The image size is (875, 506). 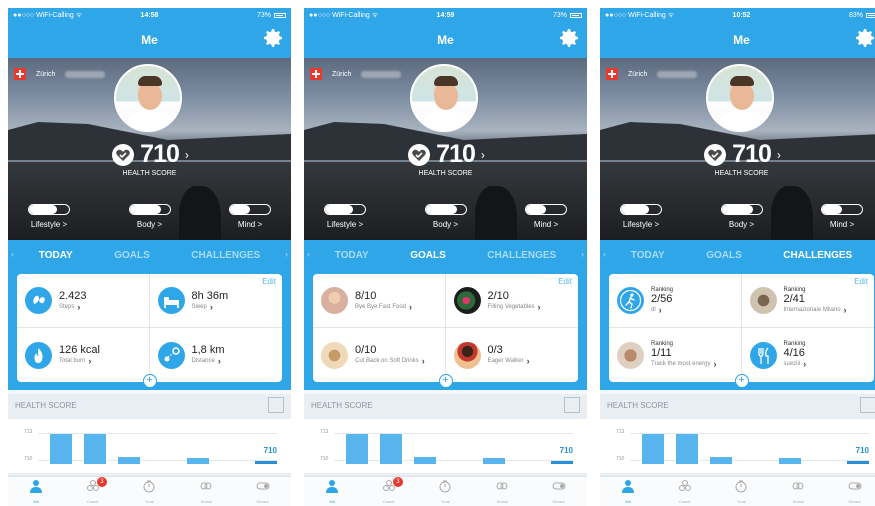 I want to click on item-value: 8/10, so click(x=366, y=295).